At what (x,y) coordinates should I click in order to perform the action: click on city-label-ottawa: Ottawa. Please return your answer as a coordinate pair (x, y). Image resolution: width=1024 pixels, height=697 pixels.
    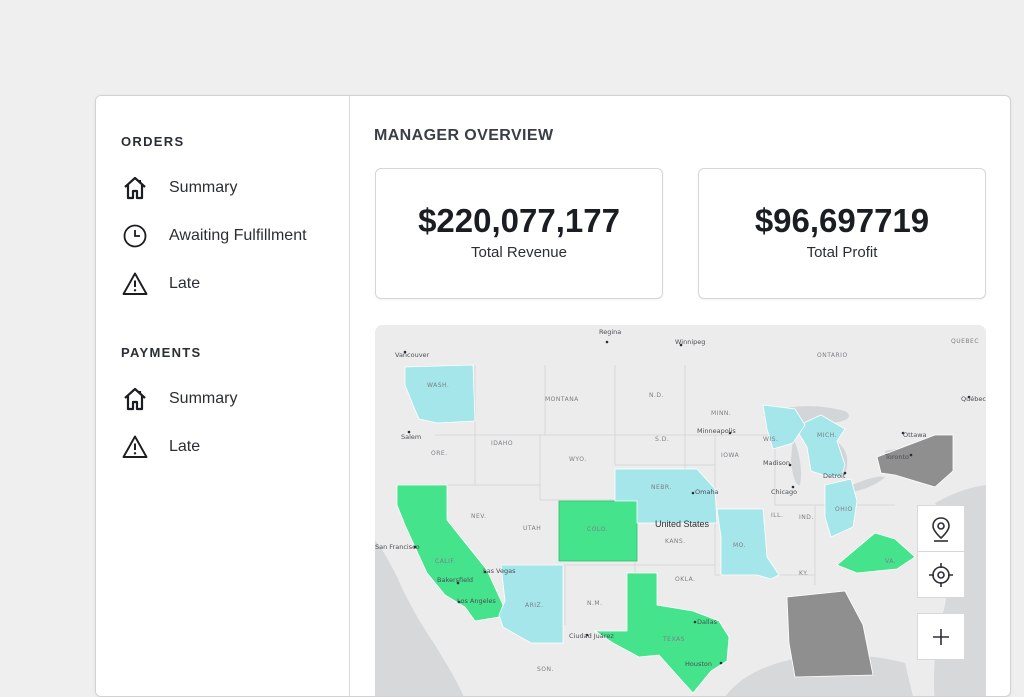
    Looking at the image, I should click on (915, 435).